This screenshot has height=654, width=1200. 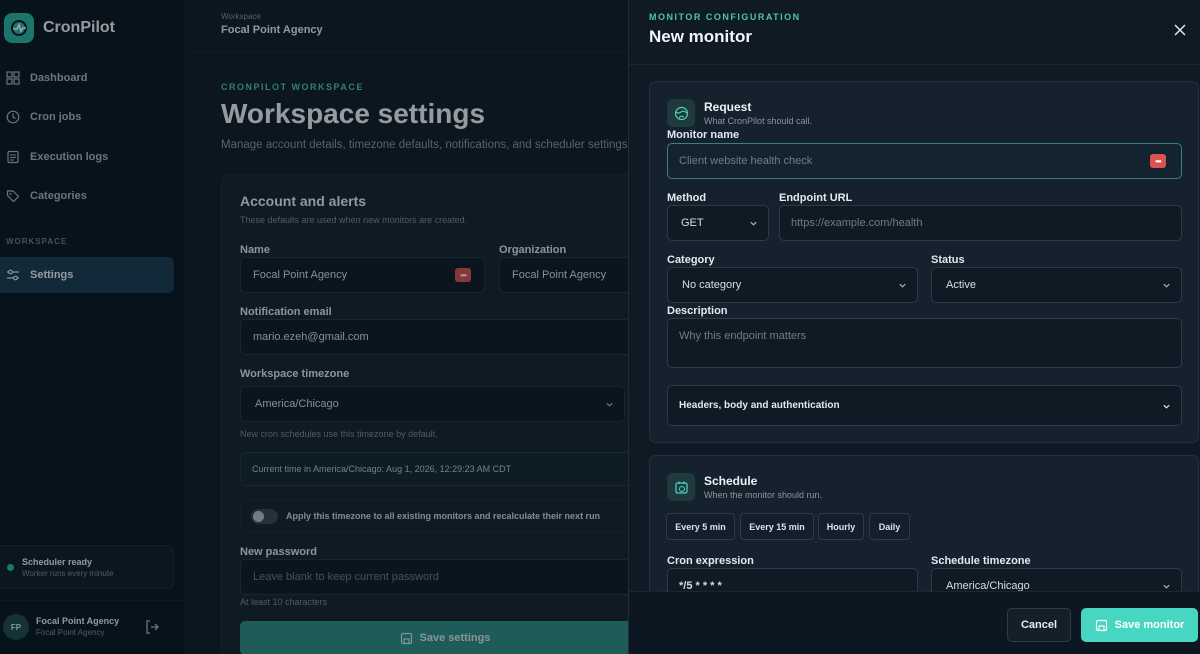 What do you see at coordinates (284, 602) in the screenshot?
I see `password-hint: At least 10 characters` at bounding box center [284, 602].